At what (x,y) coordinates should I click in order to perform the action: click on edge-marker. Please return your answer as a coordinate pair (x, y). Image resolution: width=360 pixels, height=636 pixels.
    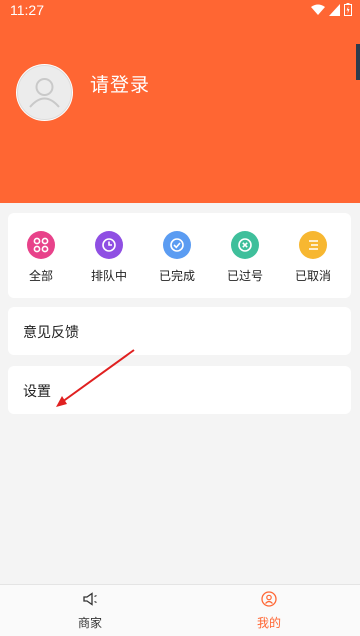
    Looking at the image, I should click on (358, 62).